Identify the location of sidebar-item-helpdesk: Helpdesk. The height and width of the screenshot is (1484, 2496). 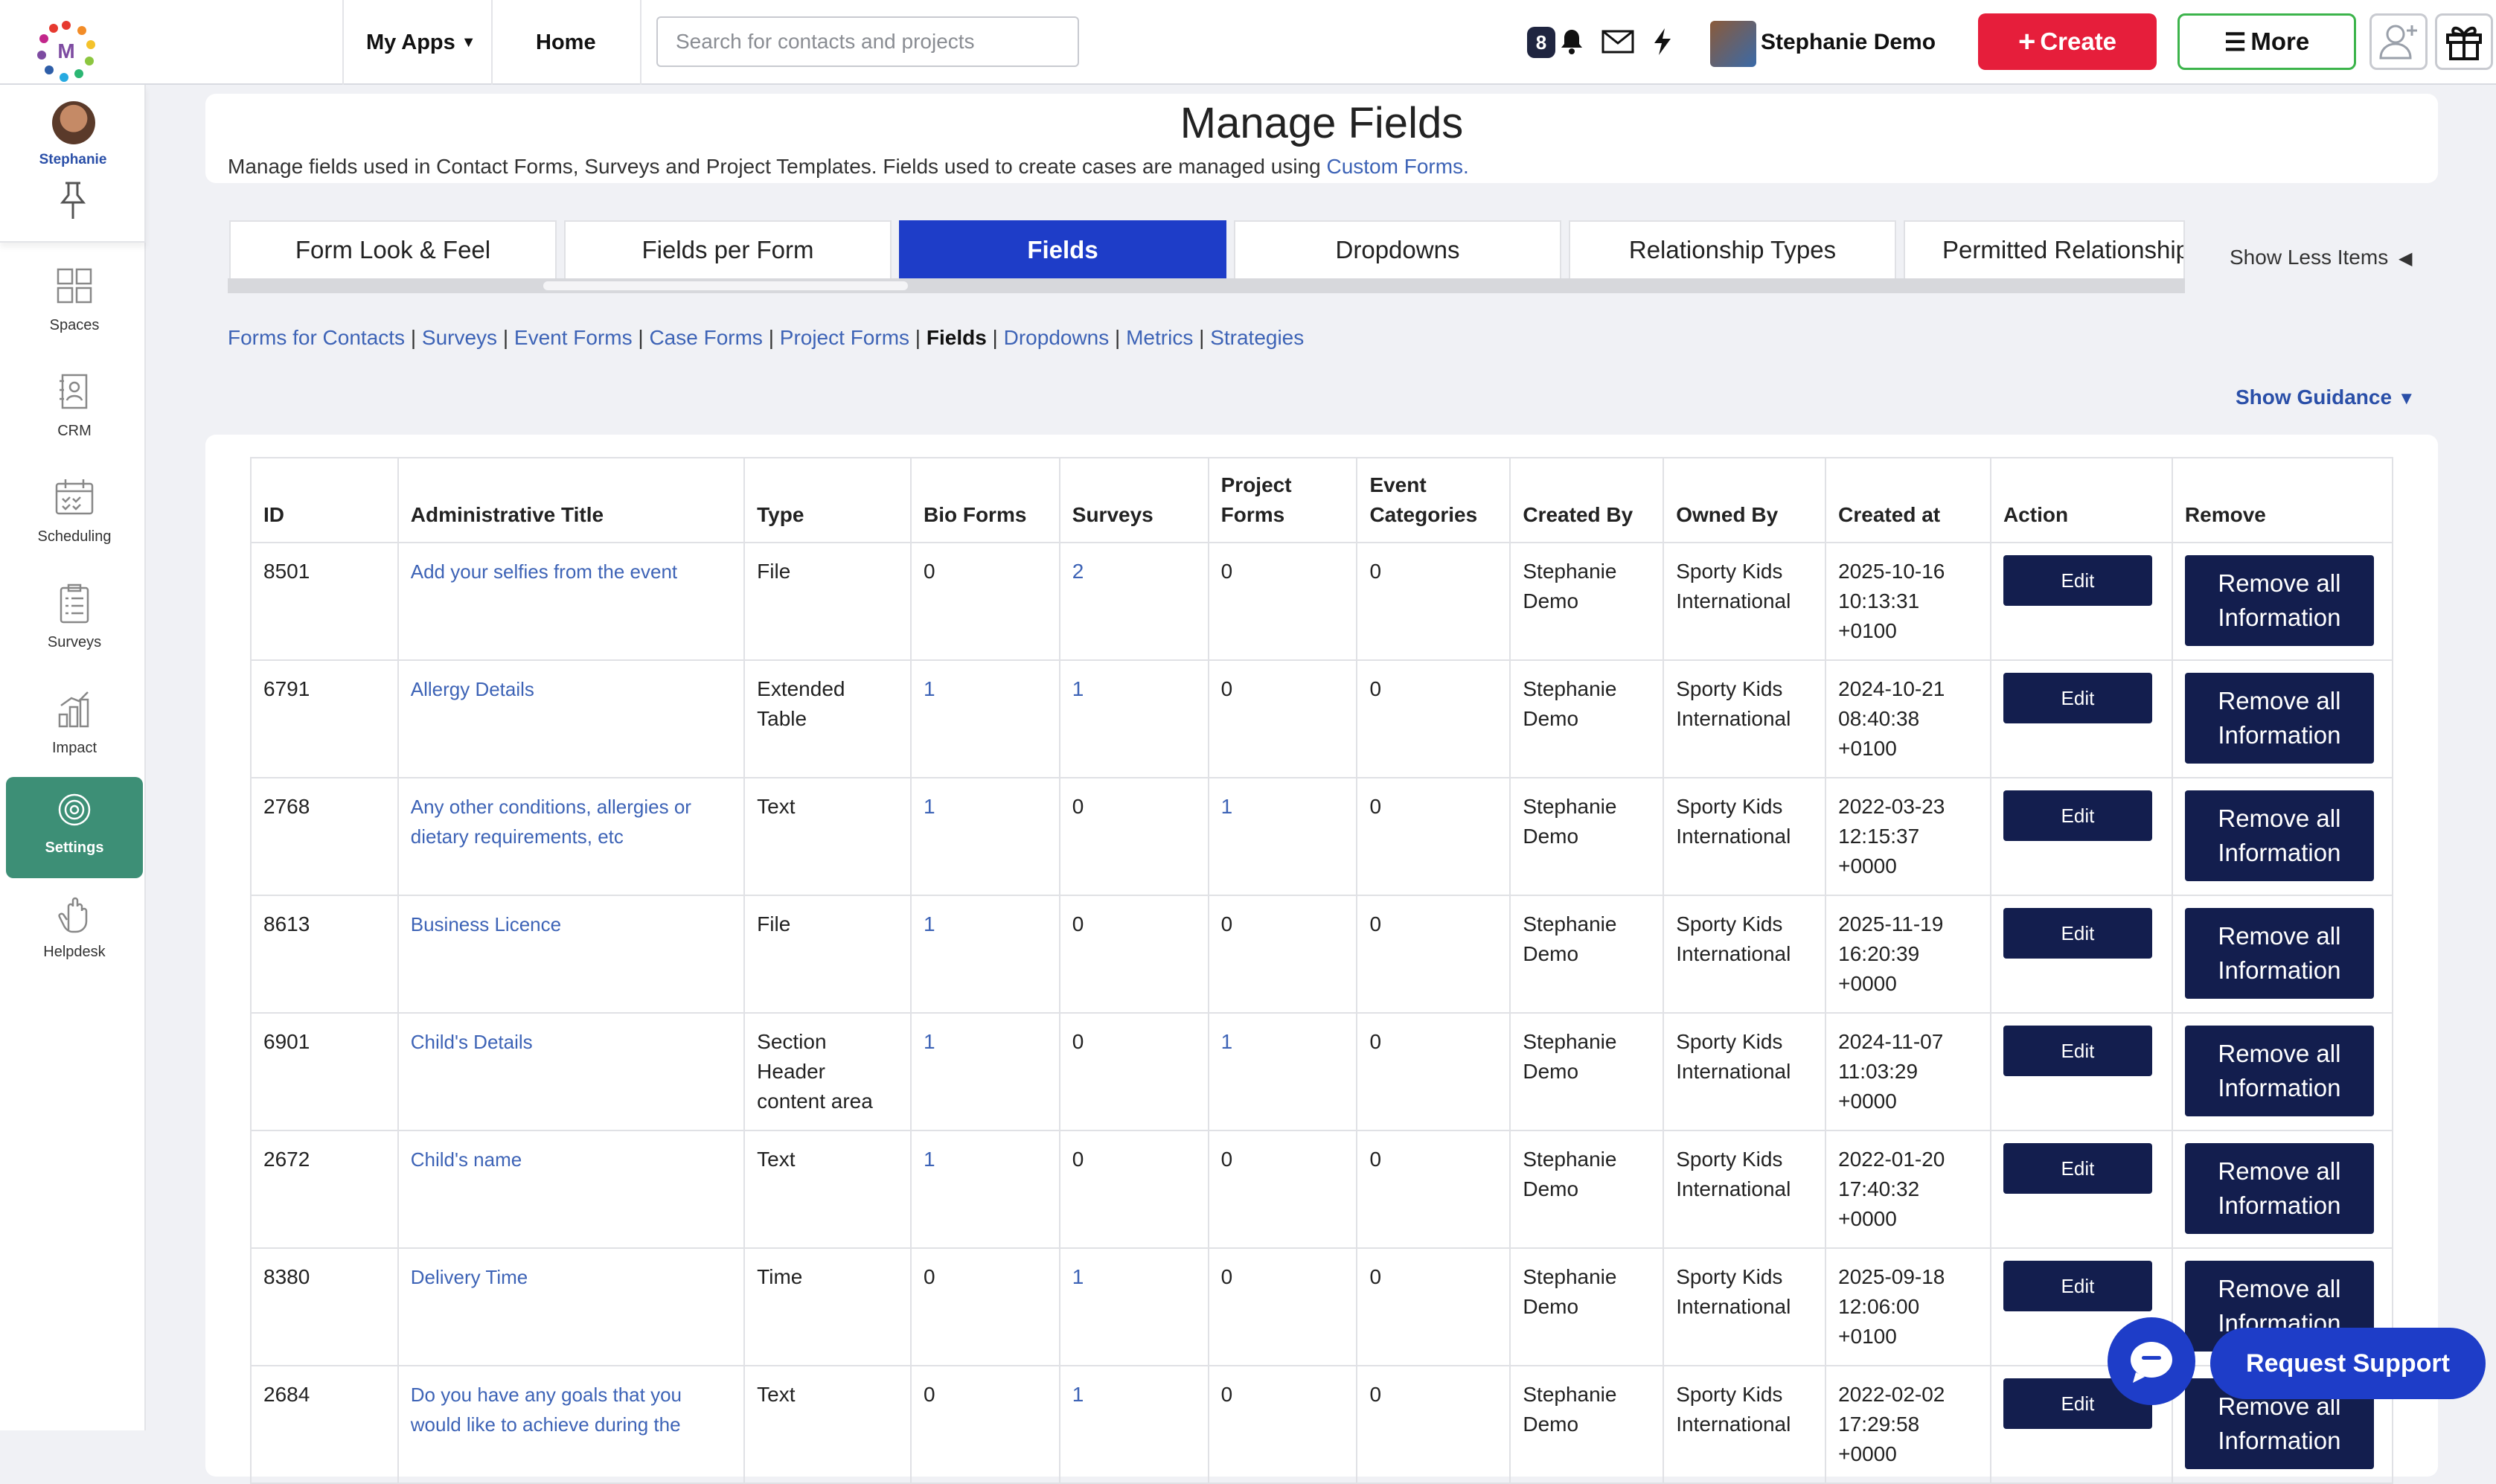
(74, 931).